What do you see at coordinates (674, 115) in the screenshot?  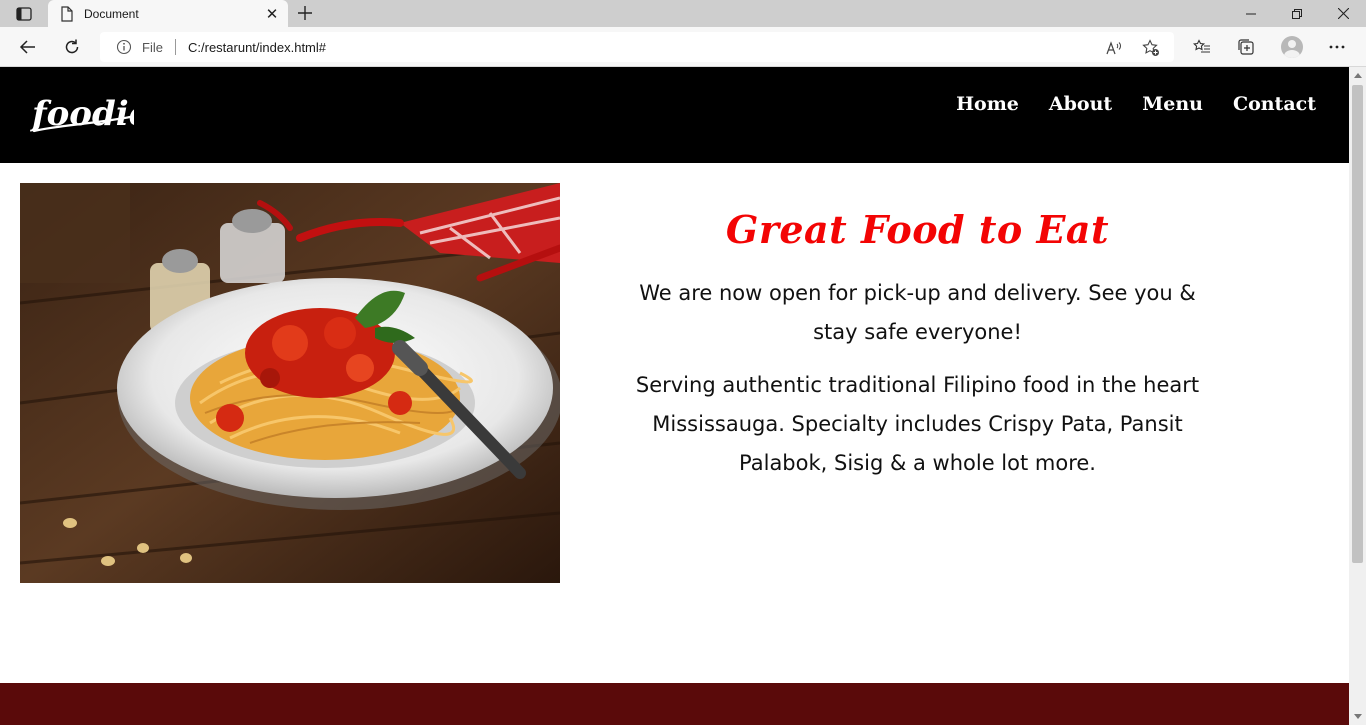 I see `site-header: foodie Home About Menu Contact` at bounding box center [674, 115].